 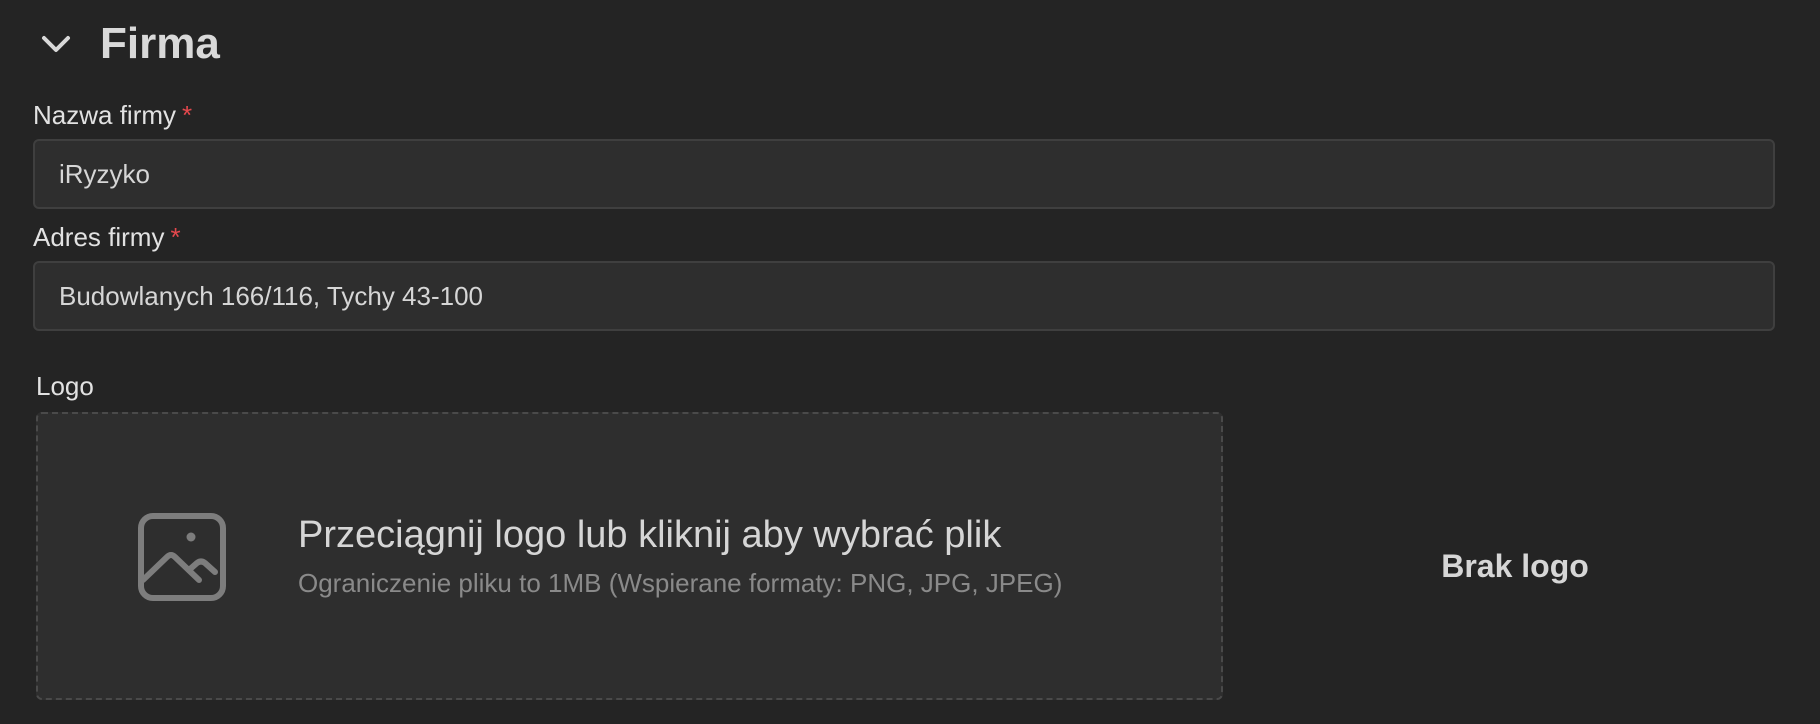 I want to click on company-address-input, so click(x=904, y=296).